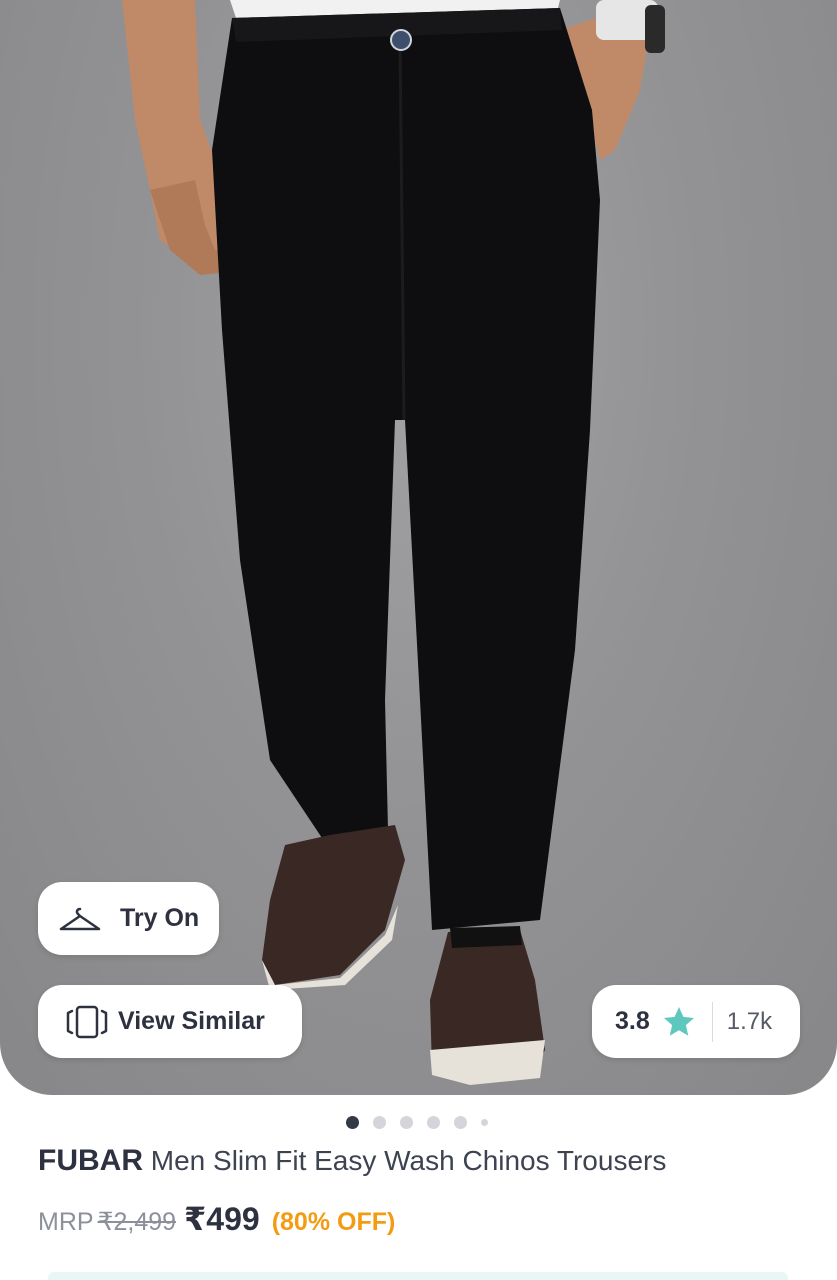 This screenshot has height=1280, width=837. I want to click on try-on-label: Try On, so click(160, 918).